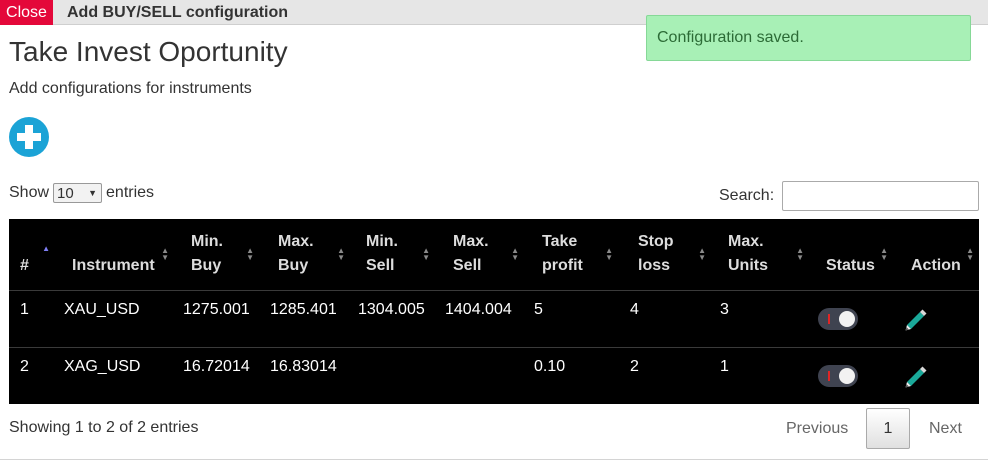 The width and height of the screenshot is (988, 463). Describe the element at coordinates (29, 192) in the screenshot. I see `length-prefix: Show` at that location.